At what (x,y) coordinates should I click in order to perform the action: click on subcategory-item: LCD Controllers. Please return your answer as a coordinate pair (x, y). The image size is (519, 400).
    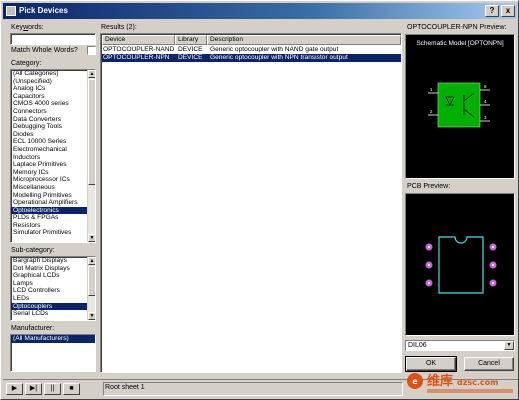
    Looking at the image, I should click on (53, 291).